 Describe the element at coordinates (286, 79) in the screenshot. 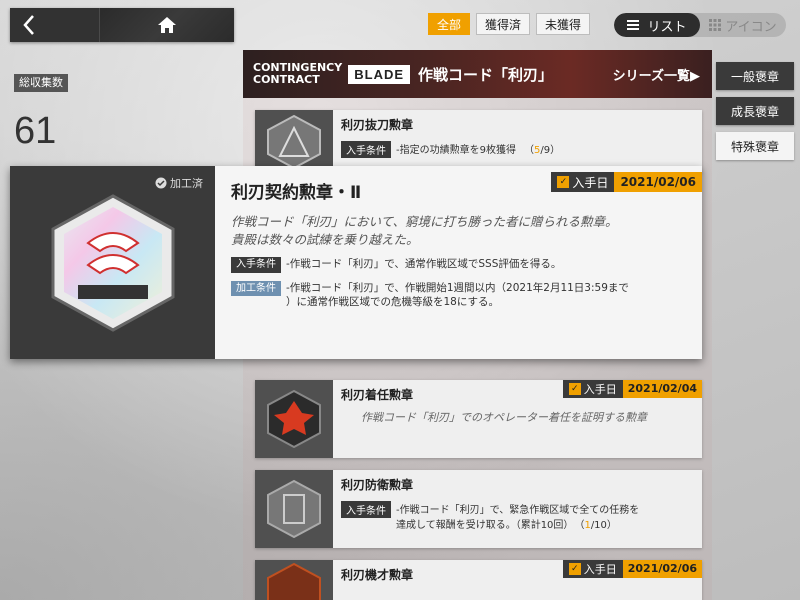

I see `banner-contract-line2: CONTRACT` at that location.